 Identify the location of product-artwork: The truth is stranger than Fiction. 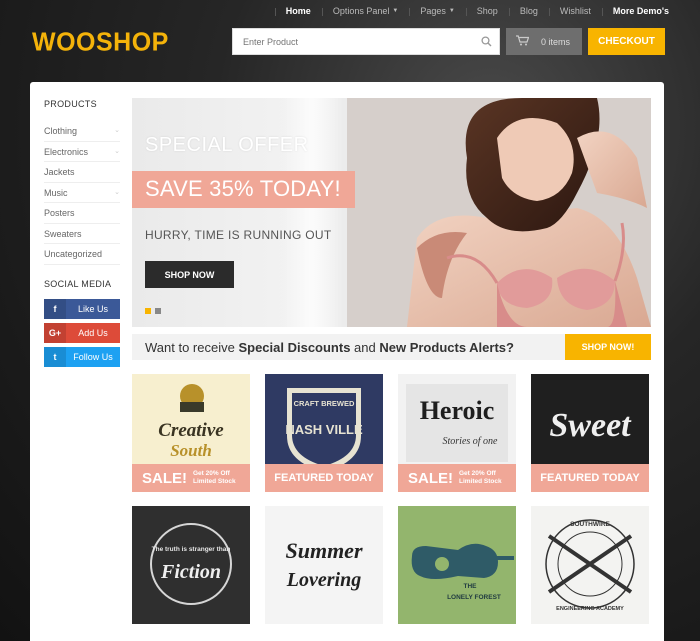
(191, 565).